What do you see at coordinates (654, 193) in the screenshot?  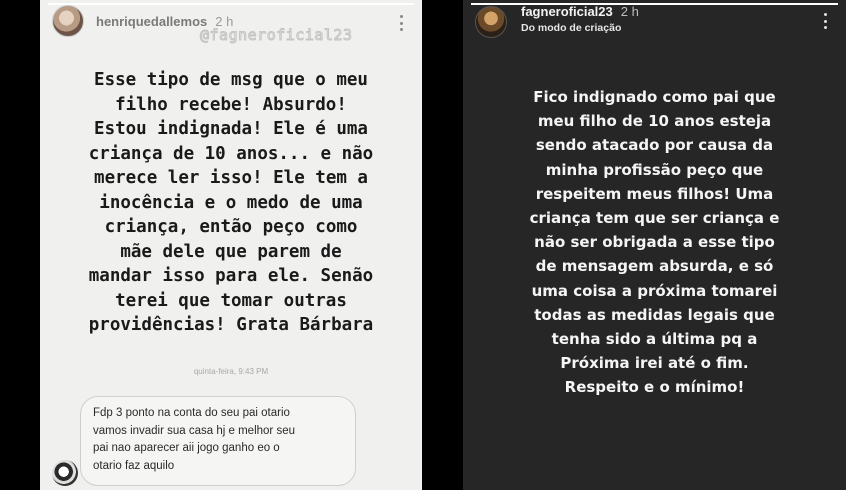 I see `story-text-line: respeitem meus filhos! Uma` at bounding box center [654, 193].